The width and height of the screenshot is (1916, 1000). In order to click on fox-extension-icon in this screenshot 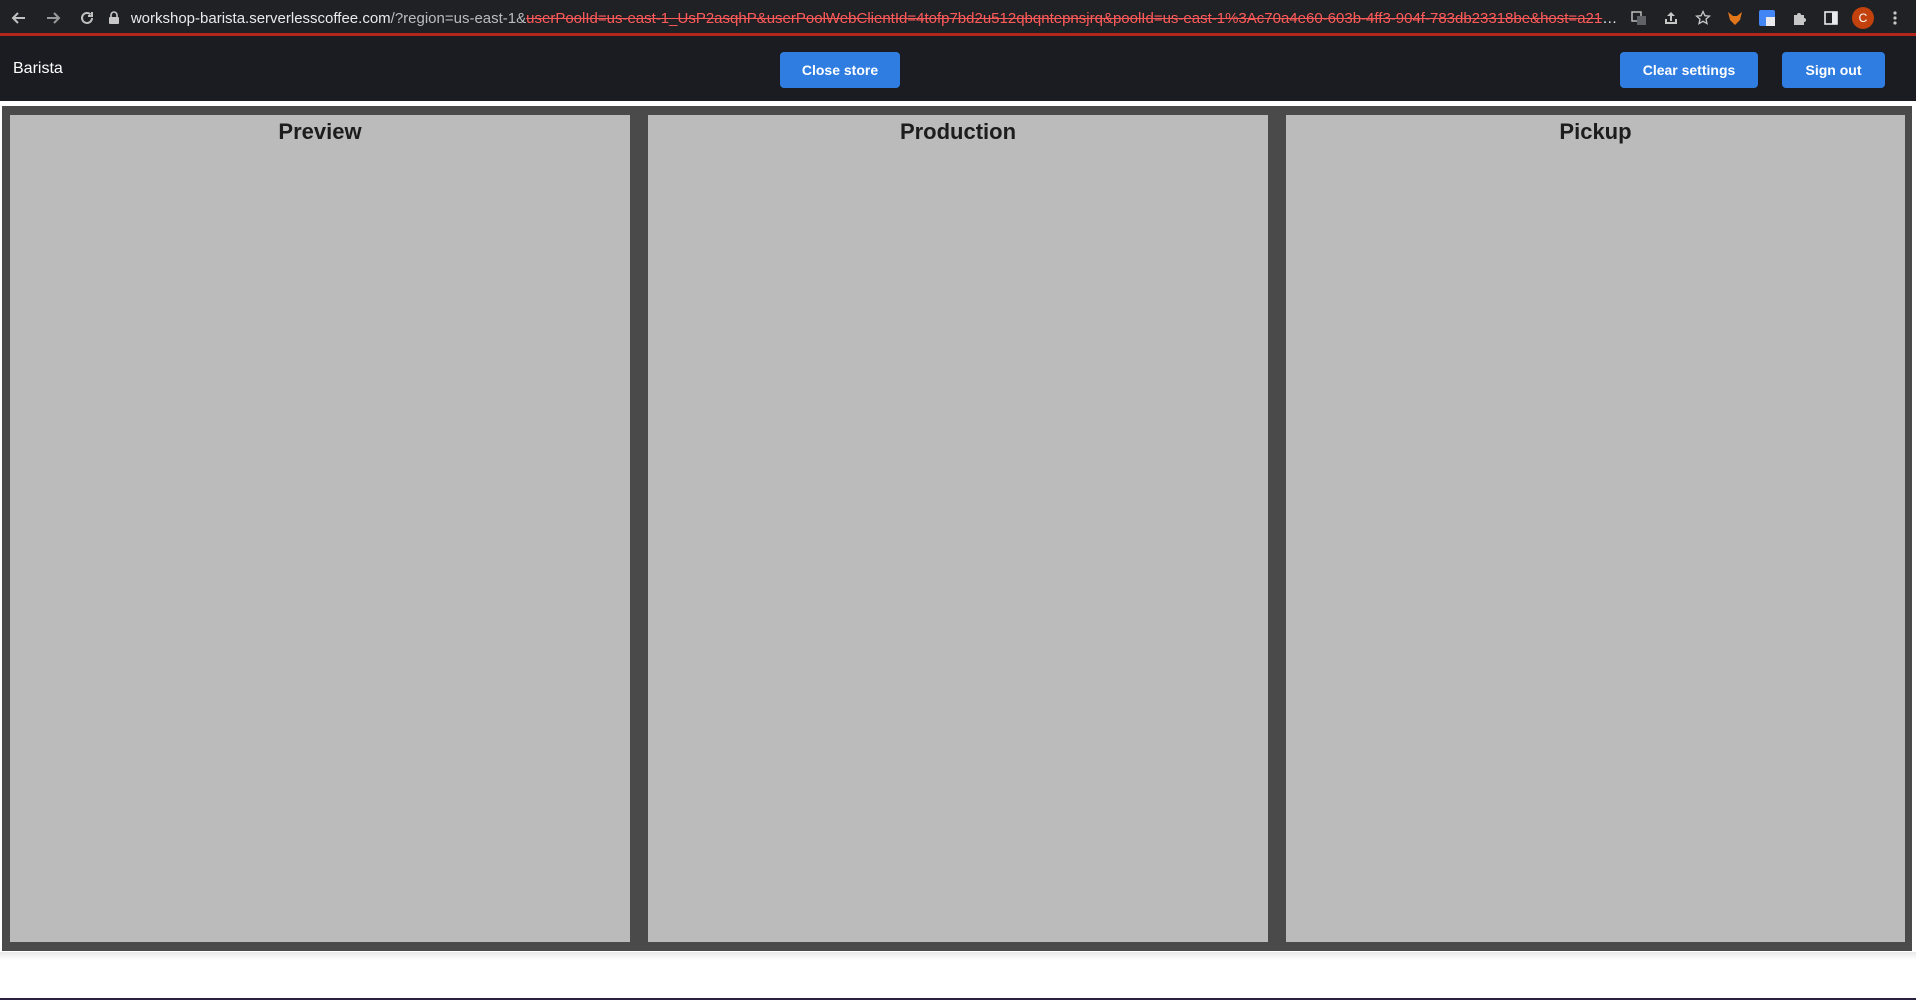, I will do `click(1735, 18)`.